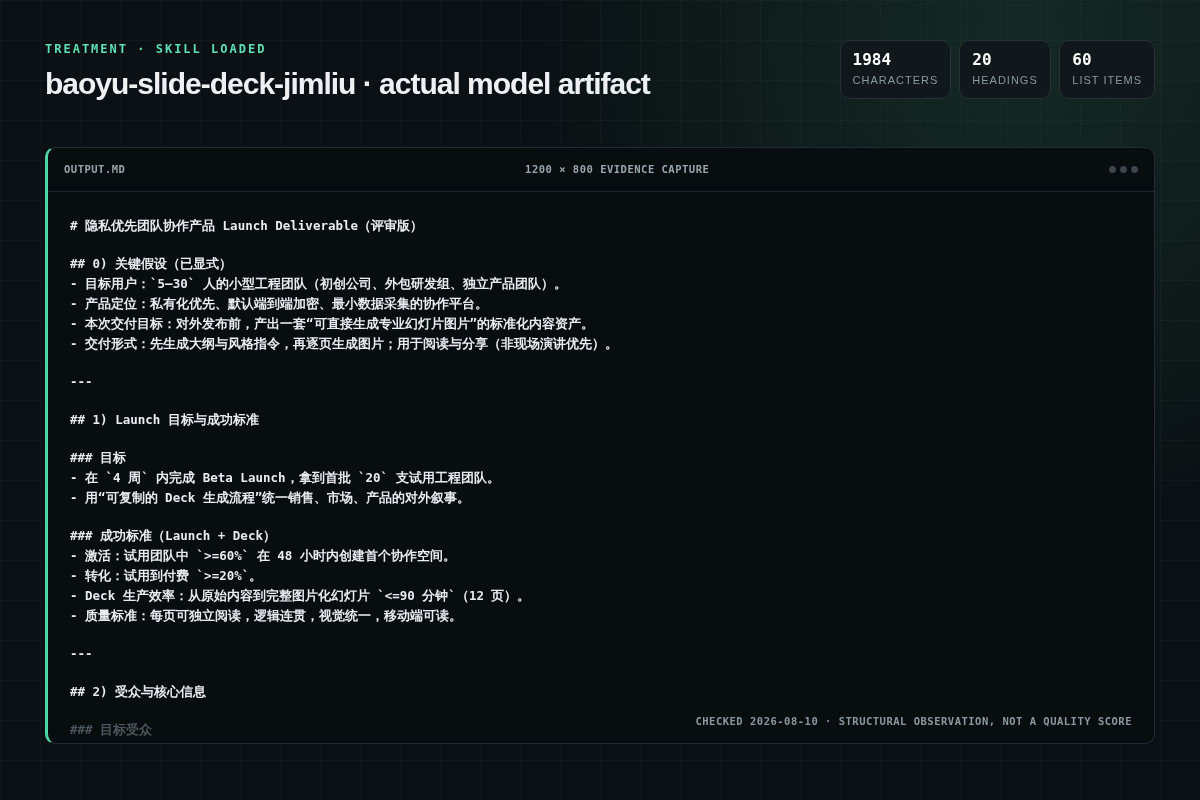 Image resolution: width=1200 pixels, height=800 pixels. Describe the element at coordinates (872, 60) in the screenshot. I see `stat-value: 1984` at that location.